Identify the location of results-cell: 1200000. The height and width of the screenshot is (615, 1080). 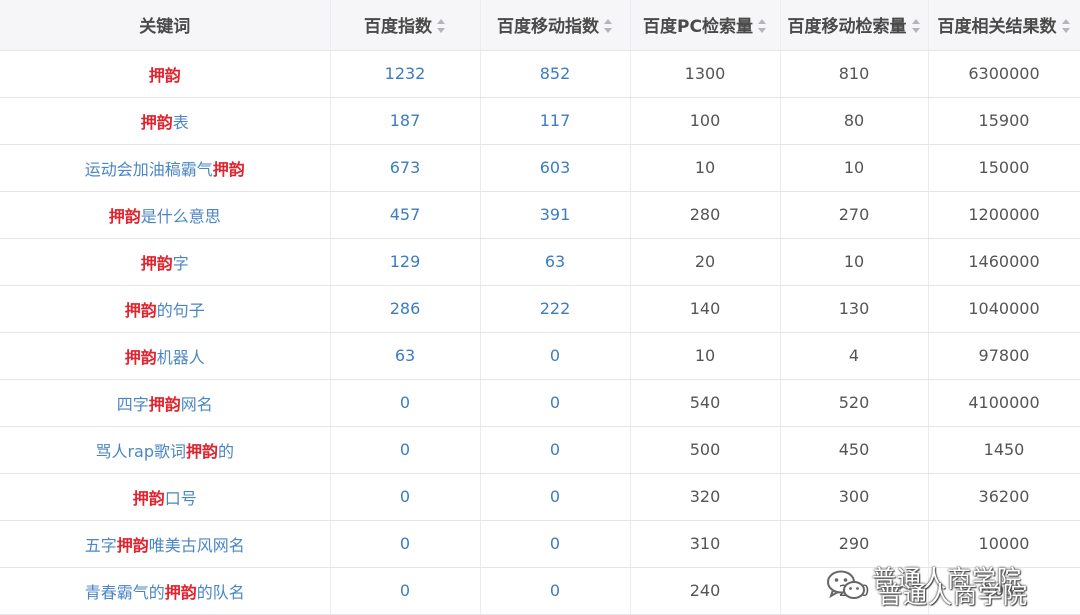
(1004, 215).